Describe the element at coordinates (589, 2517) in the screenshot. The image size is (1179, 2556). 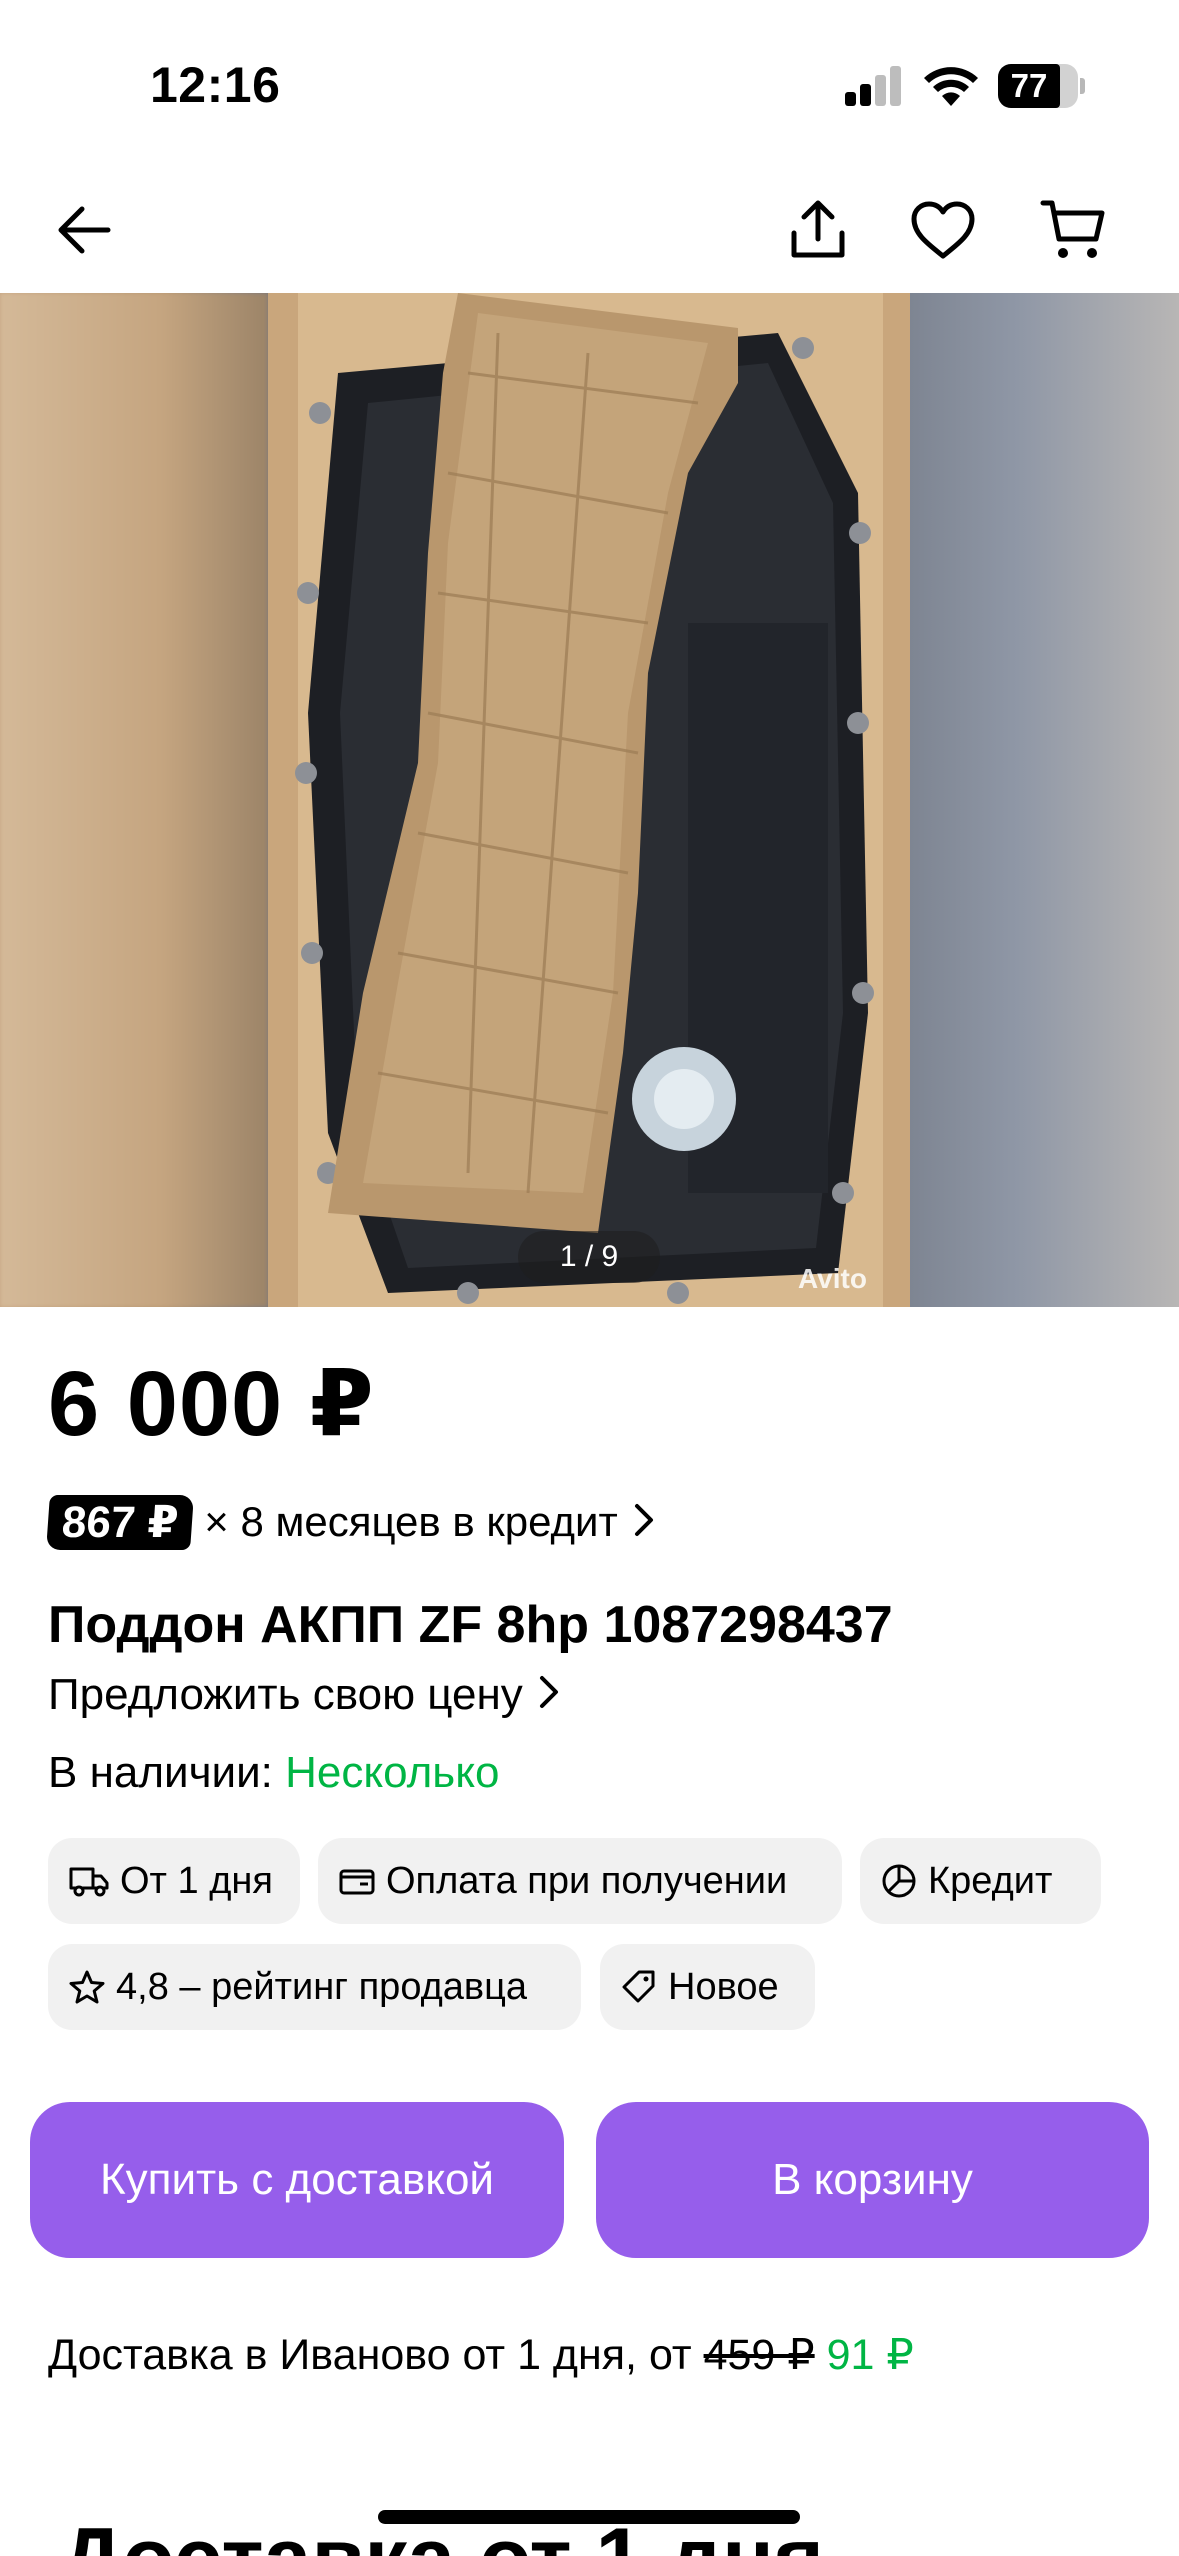
I see `home-indicator` at that location.